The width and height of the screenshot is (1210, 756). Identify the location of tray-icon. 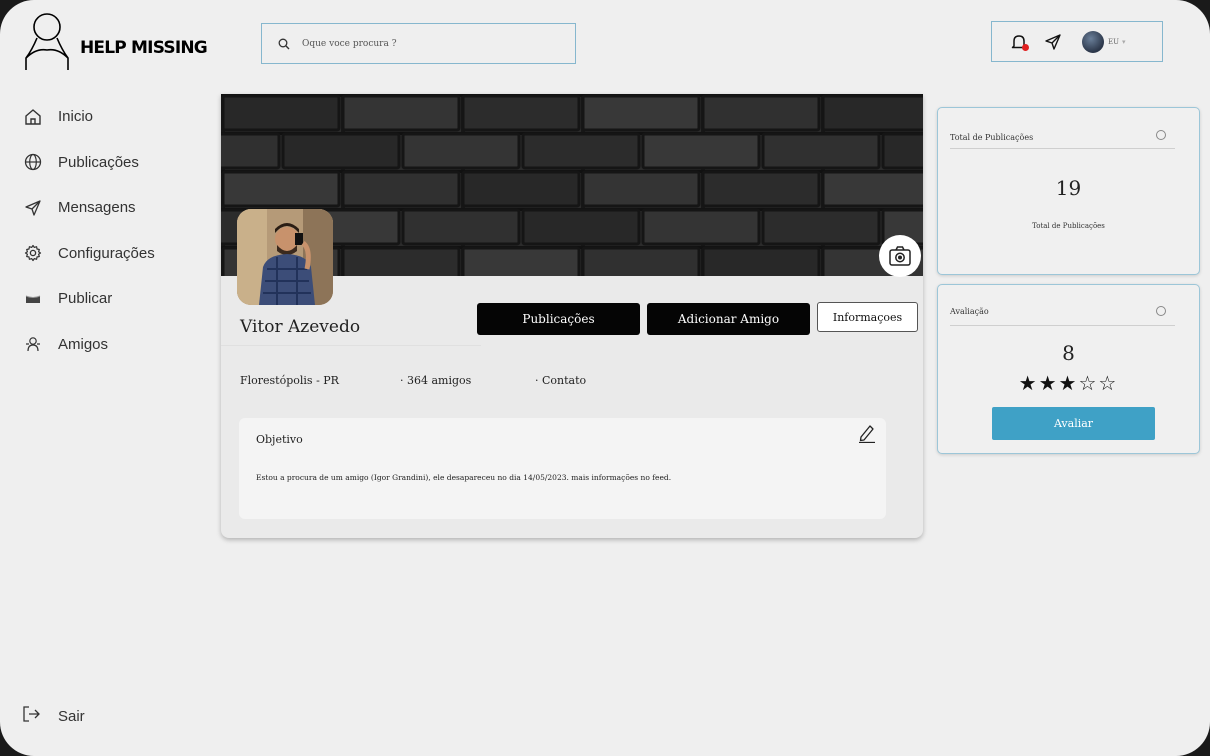
(33, 299).